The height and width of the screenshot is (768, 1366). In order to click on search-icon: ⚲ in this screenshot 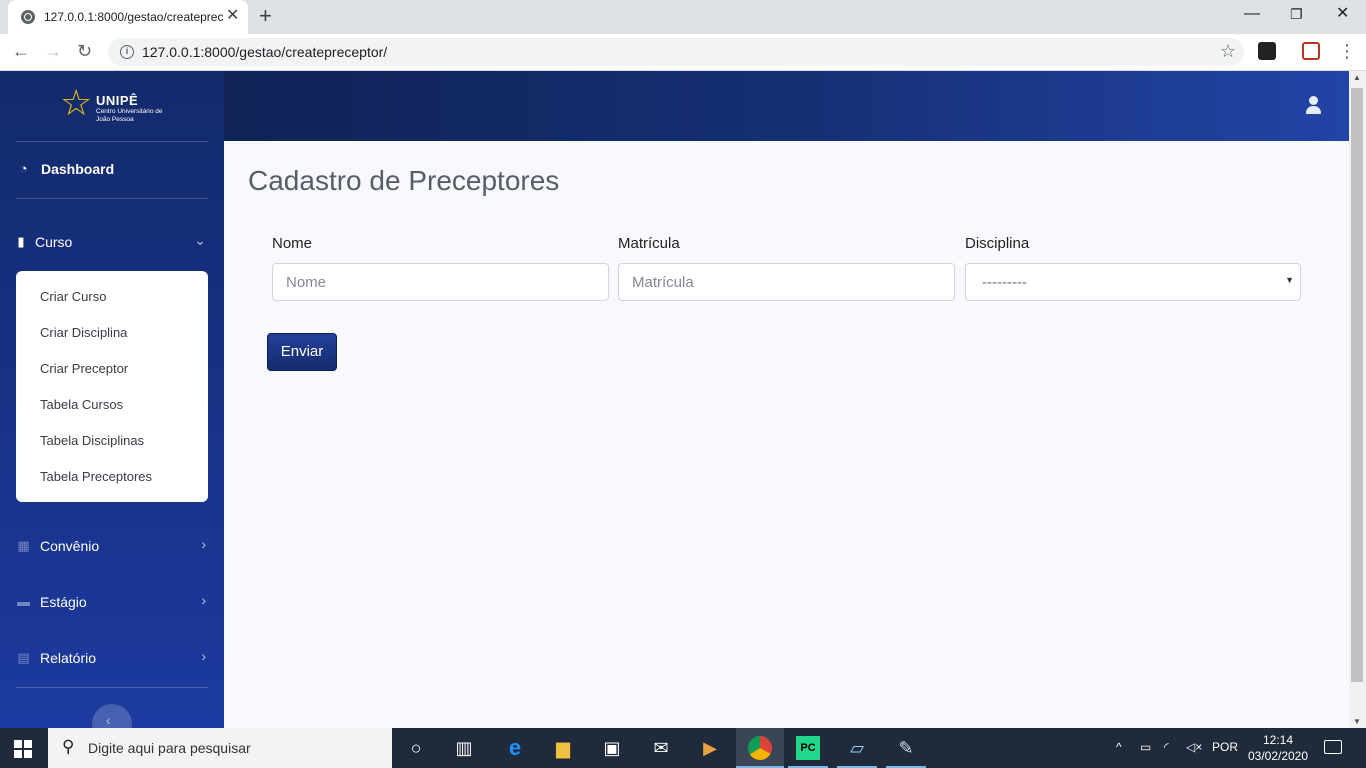, I will do `click(68, 746)`.